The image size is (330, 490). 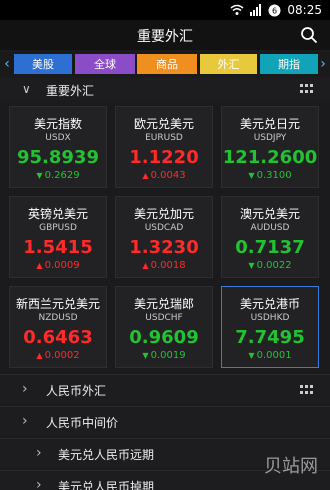 I want to click on search-icon, so click(x=309, y=35).